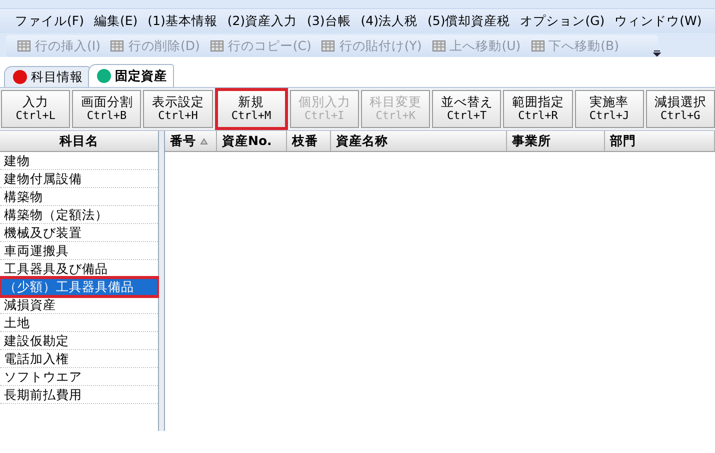 The width and height of the screenshot is (715, 453). Describe the element at coordinates (658, 21) in the screenshot. I see `menu-item: ウィンドウ(W)` at that location.